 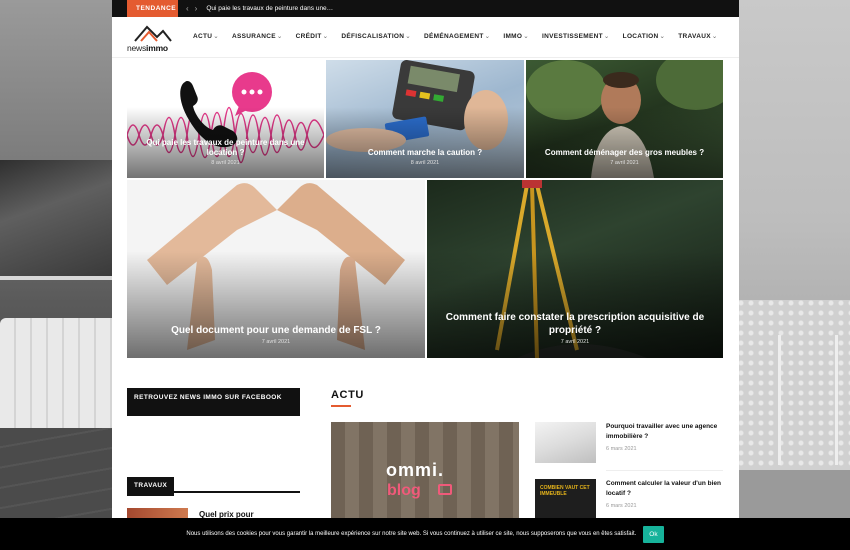 I want to click on chat-bubble-icon, so click(x=445, y=489).